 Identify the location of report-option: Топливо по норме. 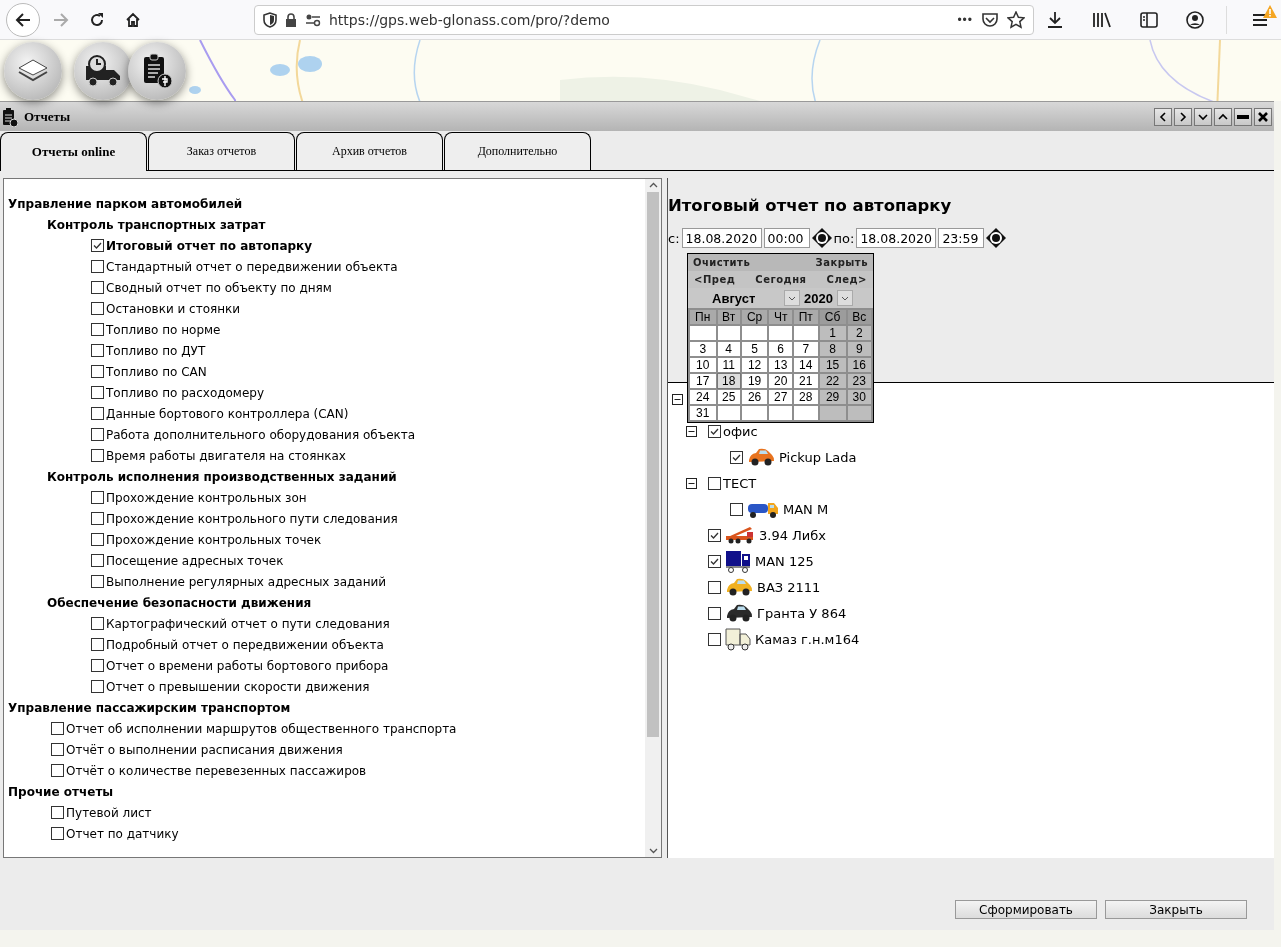
(163, 329).